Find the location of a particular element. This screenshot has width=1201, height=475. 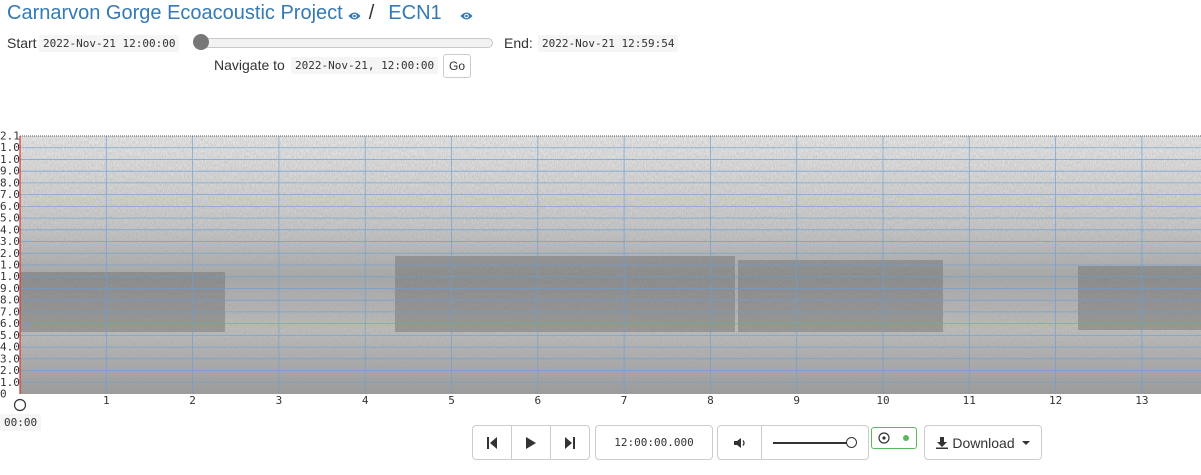

volume-slider is located at coordinates (814, 442).